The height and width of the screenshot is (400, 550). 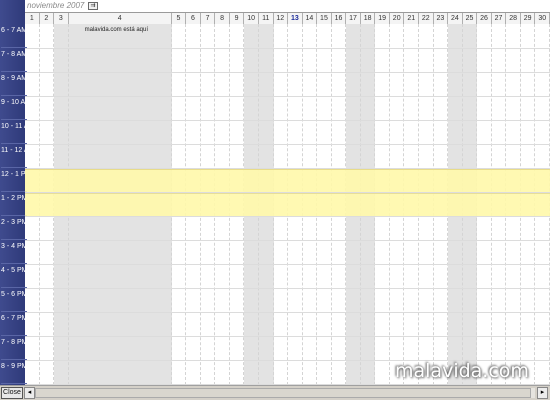 What do you see at coordinates (14, 84) in the screenshot?
I see `time-slot-label: 8 - 9 AM` at bounding box center [14, 84].